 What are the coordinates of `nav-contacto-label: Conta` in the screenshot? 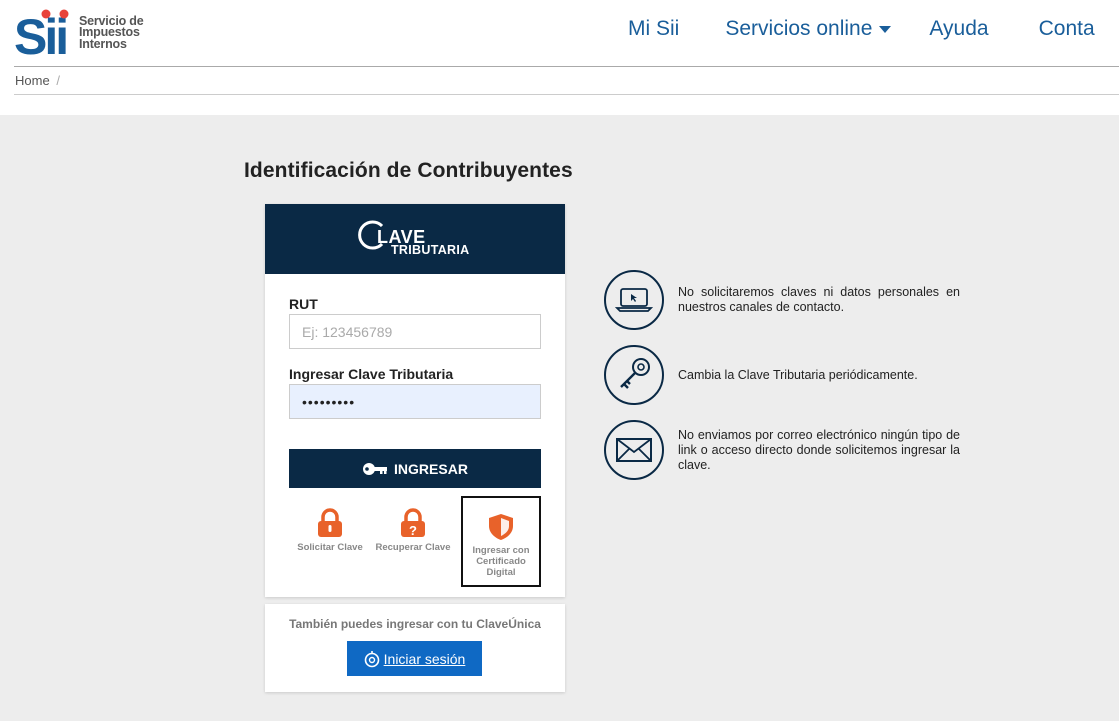 It's located at (1066, 28).